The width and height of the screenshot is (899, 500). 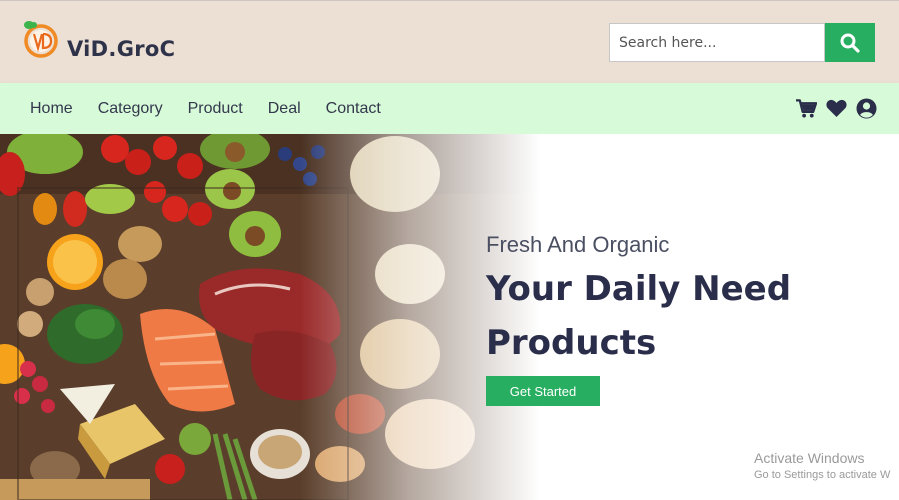 What do you see at coordinates (51, 109) in the screenshot?
I see `nav-link-home: Home` at bounding box center [51, 109].